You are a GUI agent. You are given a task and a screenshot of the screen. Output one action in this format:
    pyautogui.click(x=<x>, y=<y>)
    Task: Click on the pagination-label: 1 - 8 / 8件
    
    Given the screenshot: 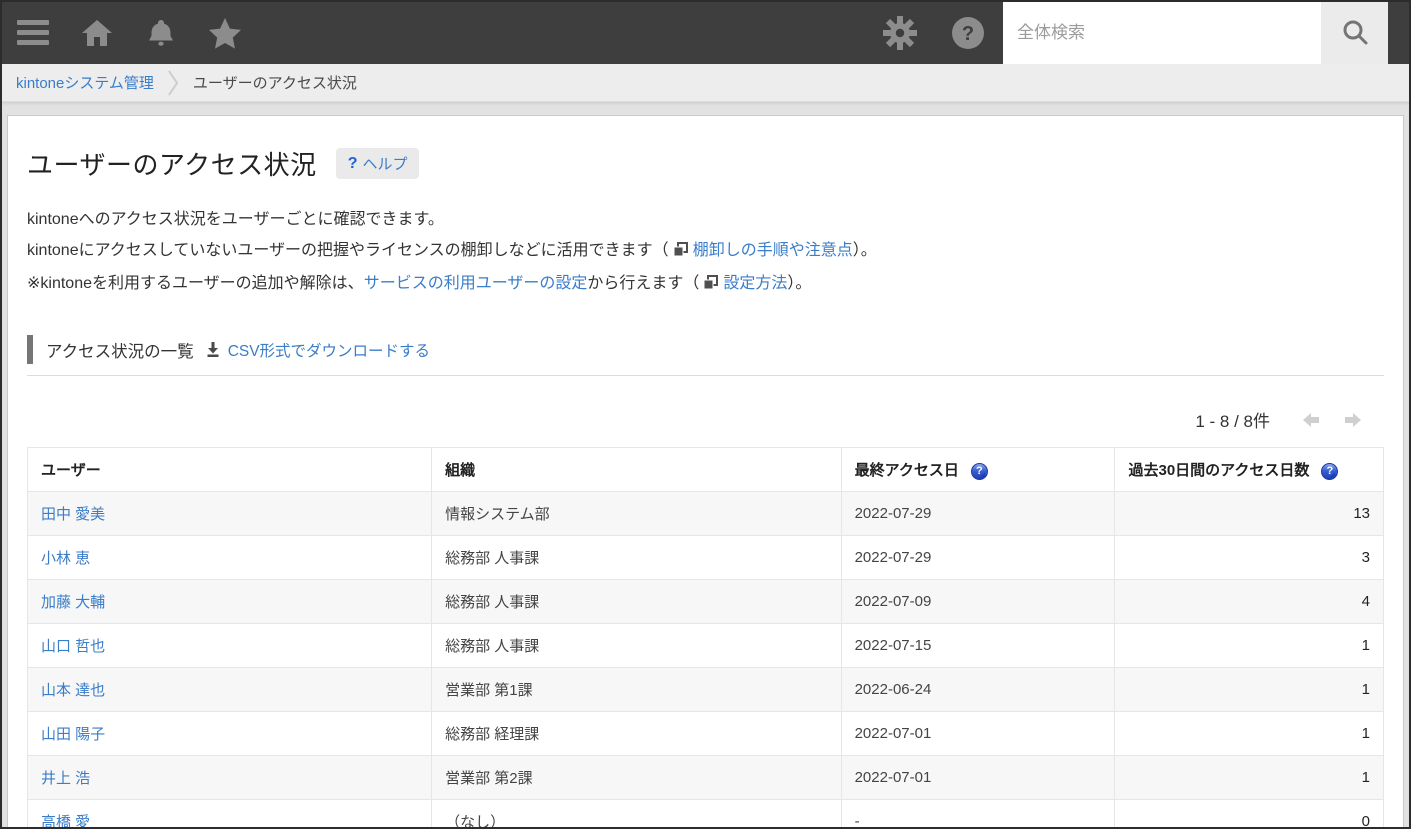 What is the action you would take?
    pyautogui.click(x=1232, y=421)
    